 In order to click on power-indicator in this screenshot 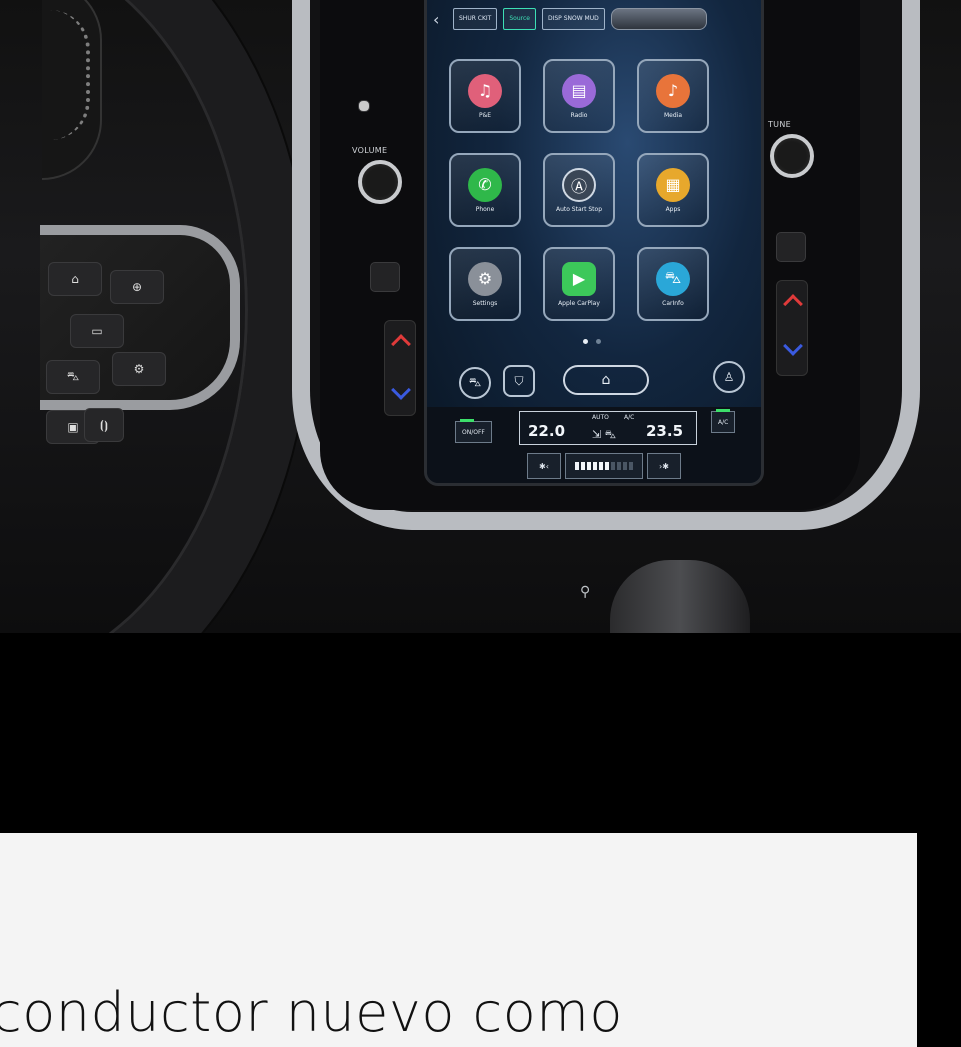, I will do `click(364, 106)`.